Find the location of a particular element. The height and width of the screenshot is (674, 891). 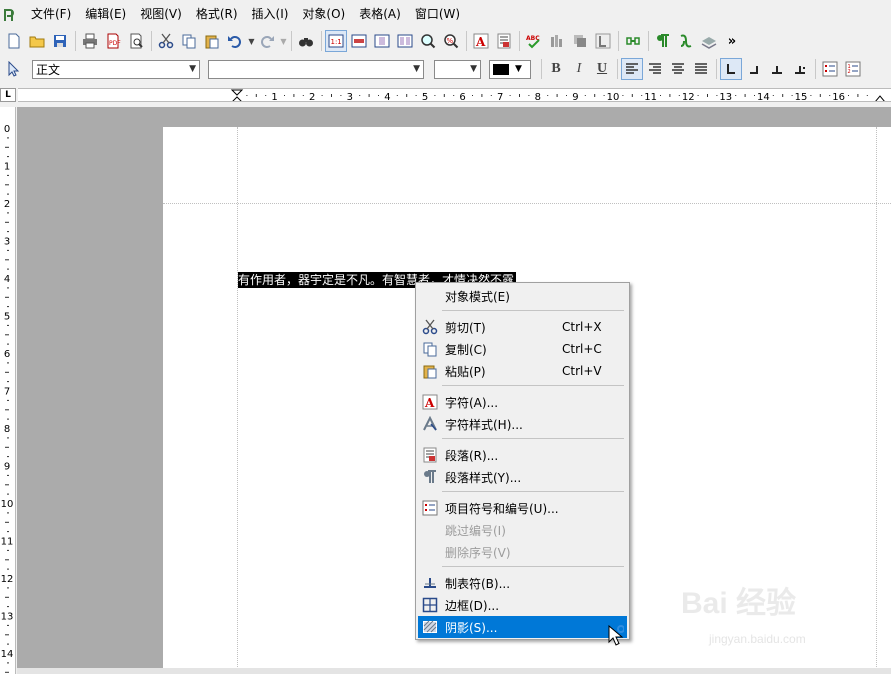

menu-item-copy: 复制(C) Ctrl+C is located at coordinates (522, 349).